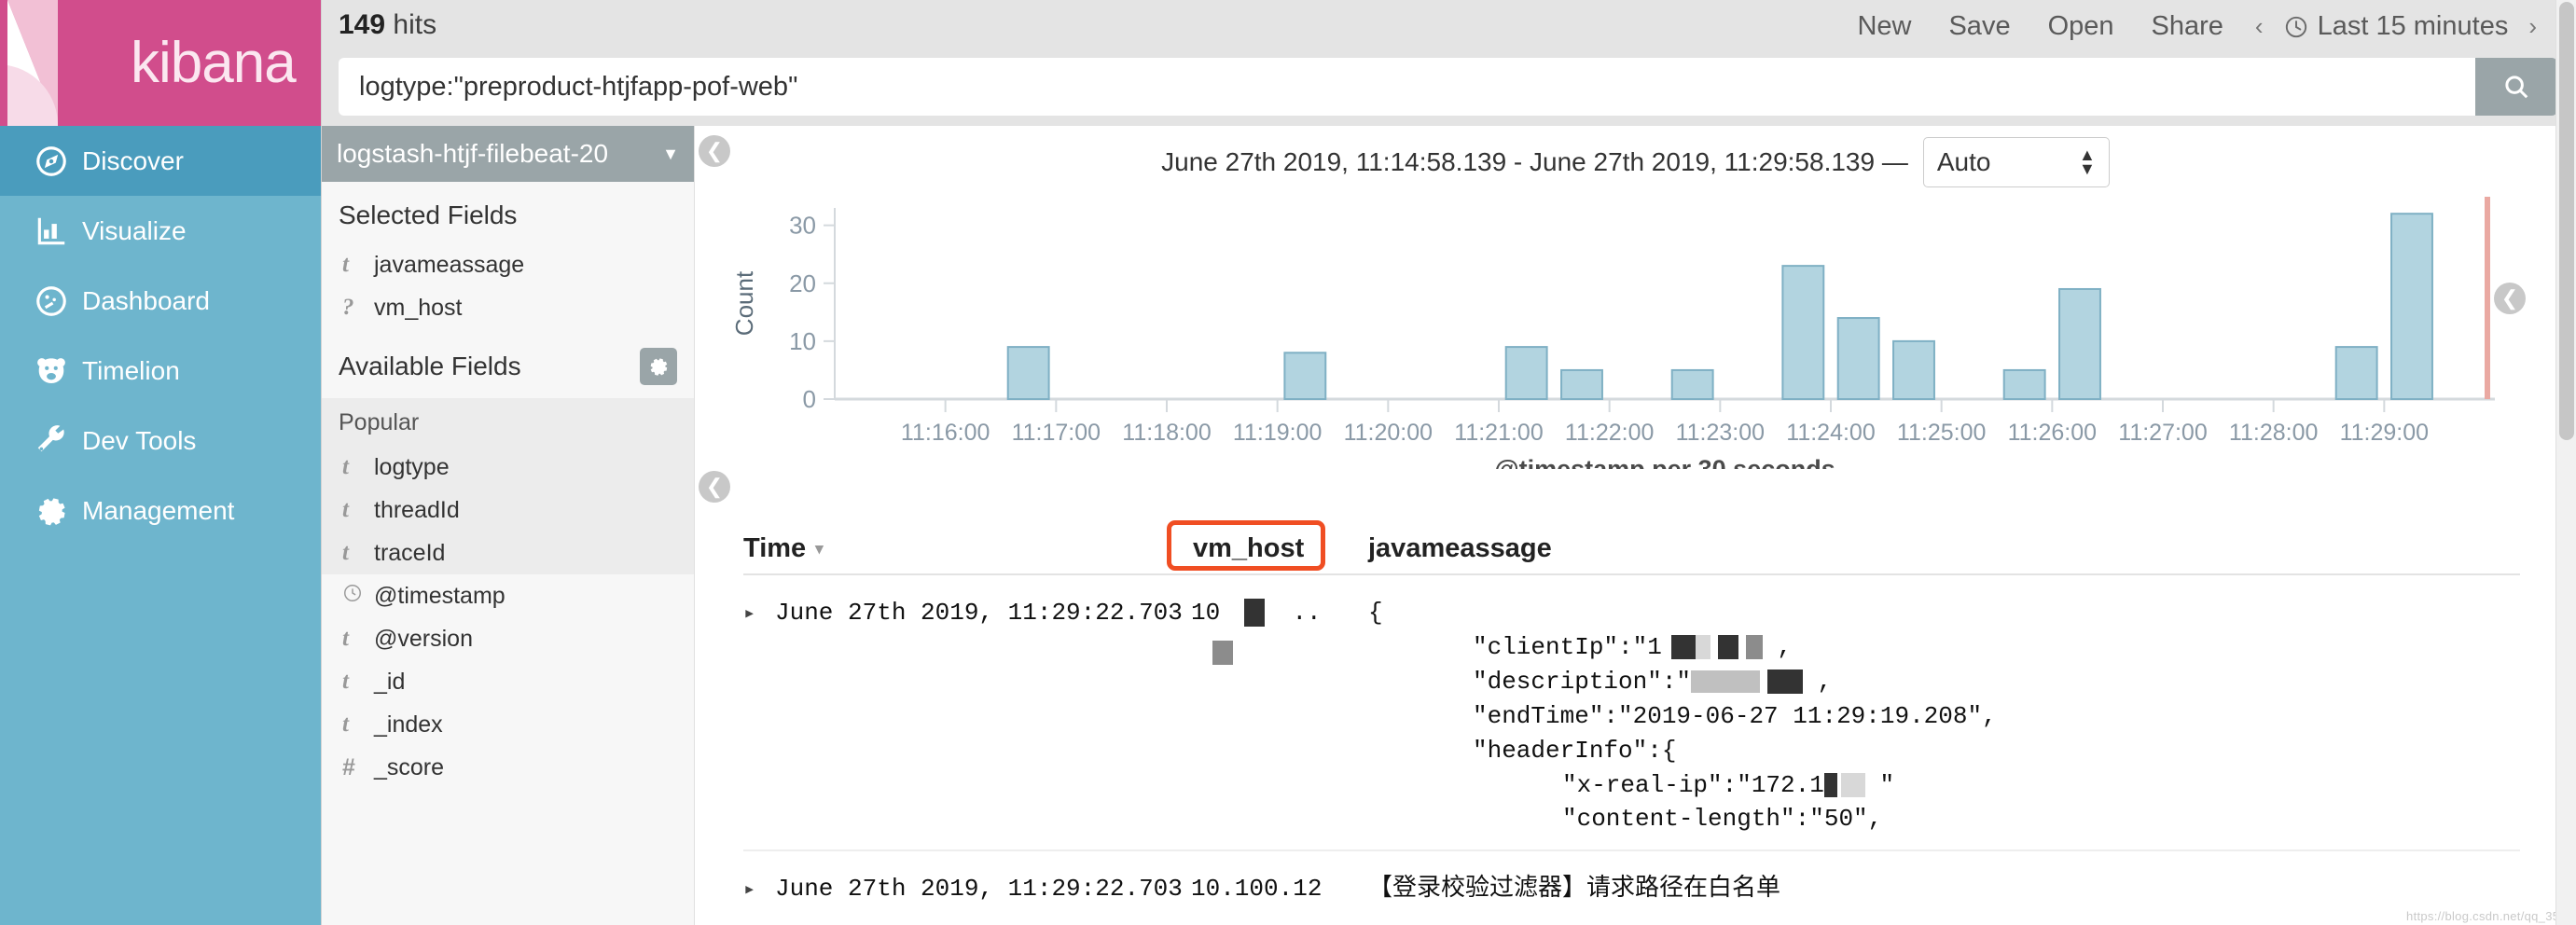 The height and width of the screenshot is (925, 2576). I want to click on compass-icon, so click(51, 161).